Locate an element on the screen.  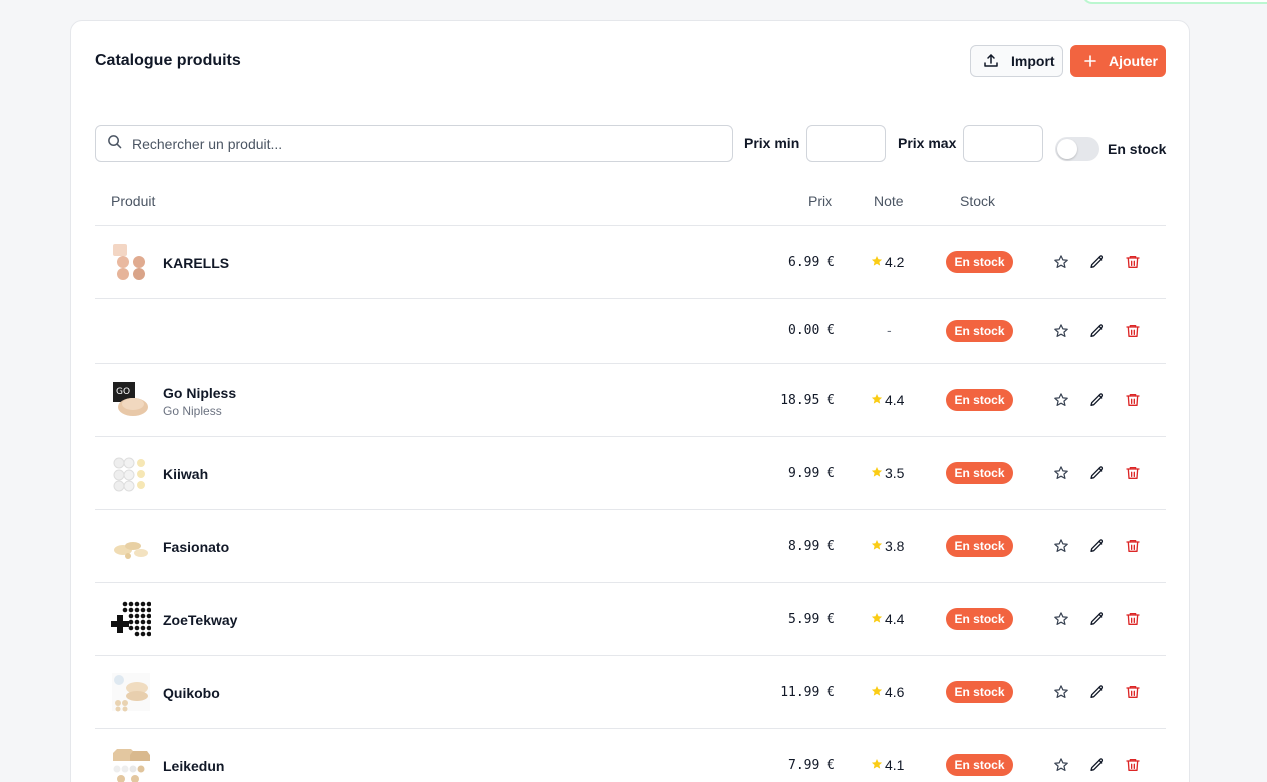
in-stock-toggle is located at coordinates (1077, 149).